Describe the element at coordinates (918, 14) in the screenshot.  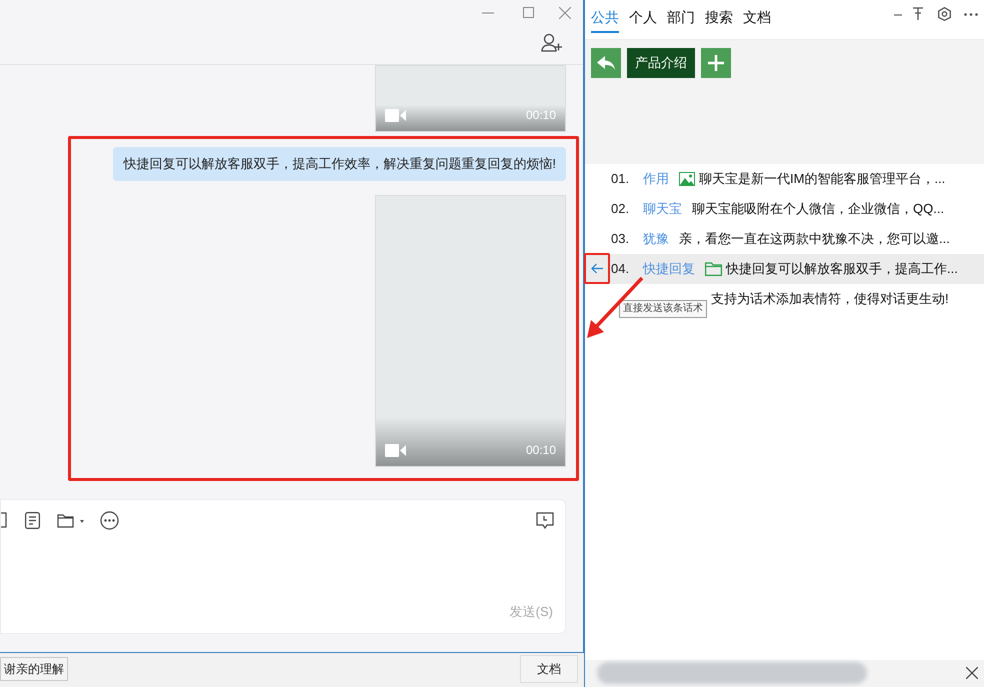
I see `pin-icon` at that location.